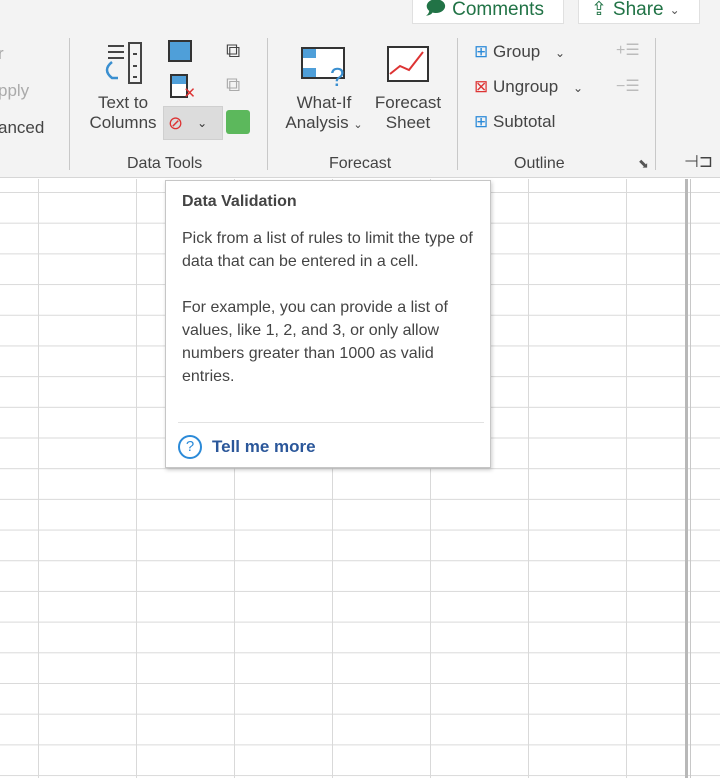 The height and width of the screenshot is (778, 720). Describe the element at coordinates (14, 91) in the screenshot. I see `reapply-button: pply` at that location.